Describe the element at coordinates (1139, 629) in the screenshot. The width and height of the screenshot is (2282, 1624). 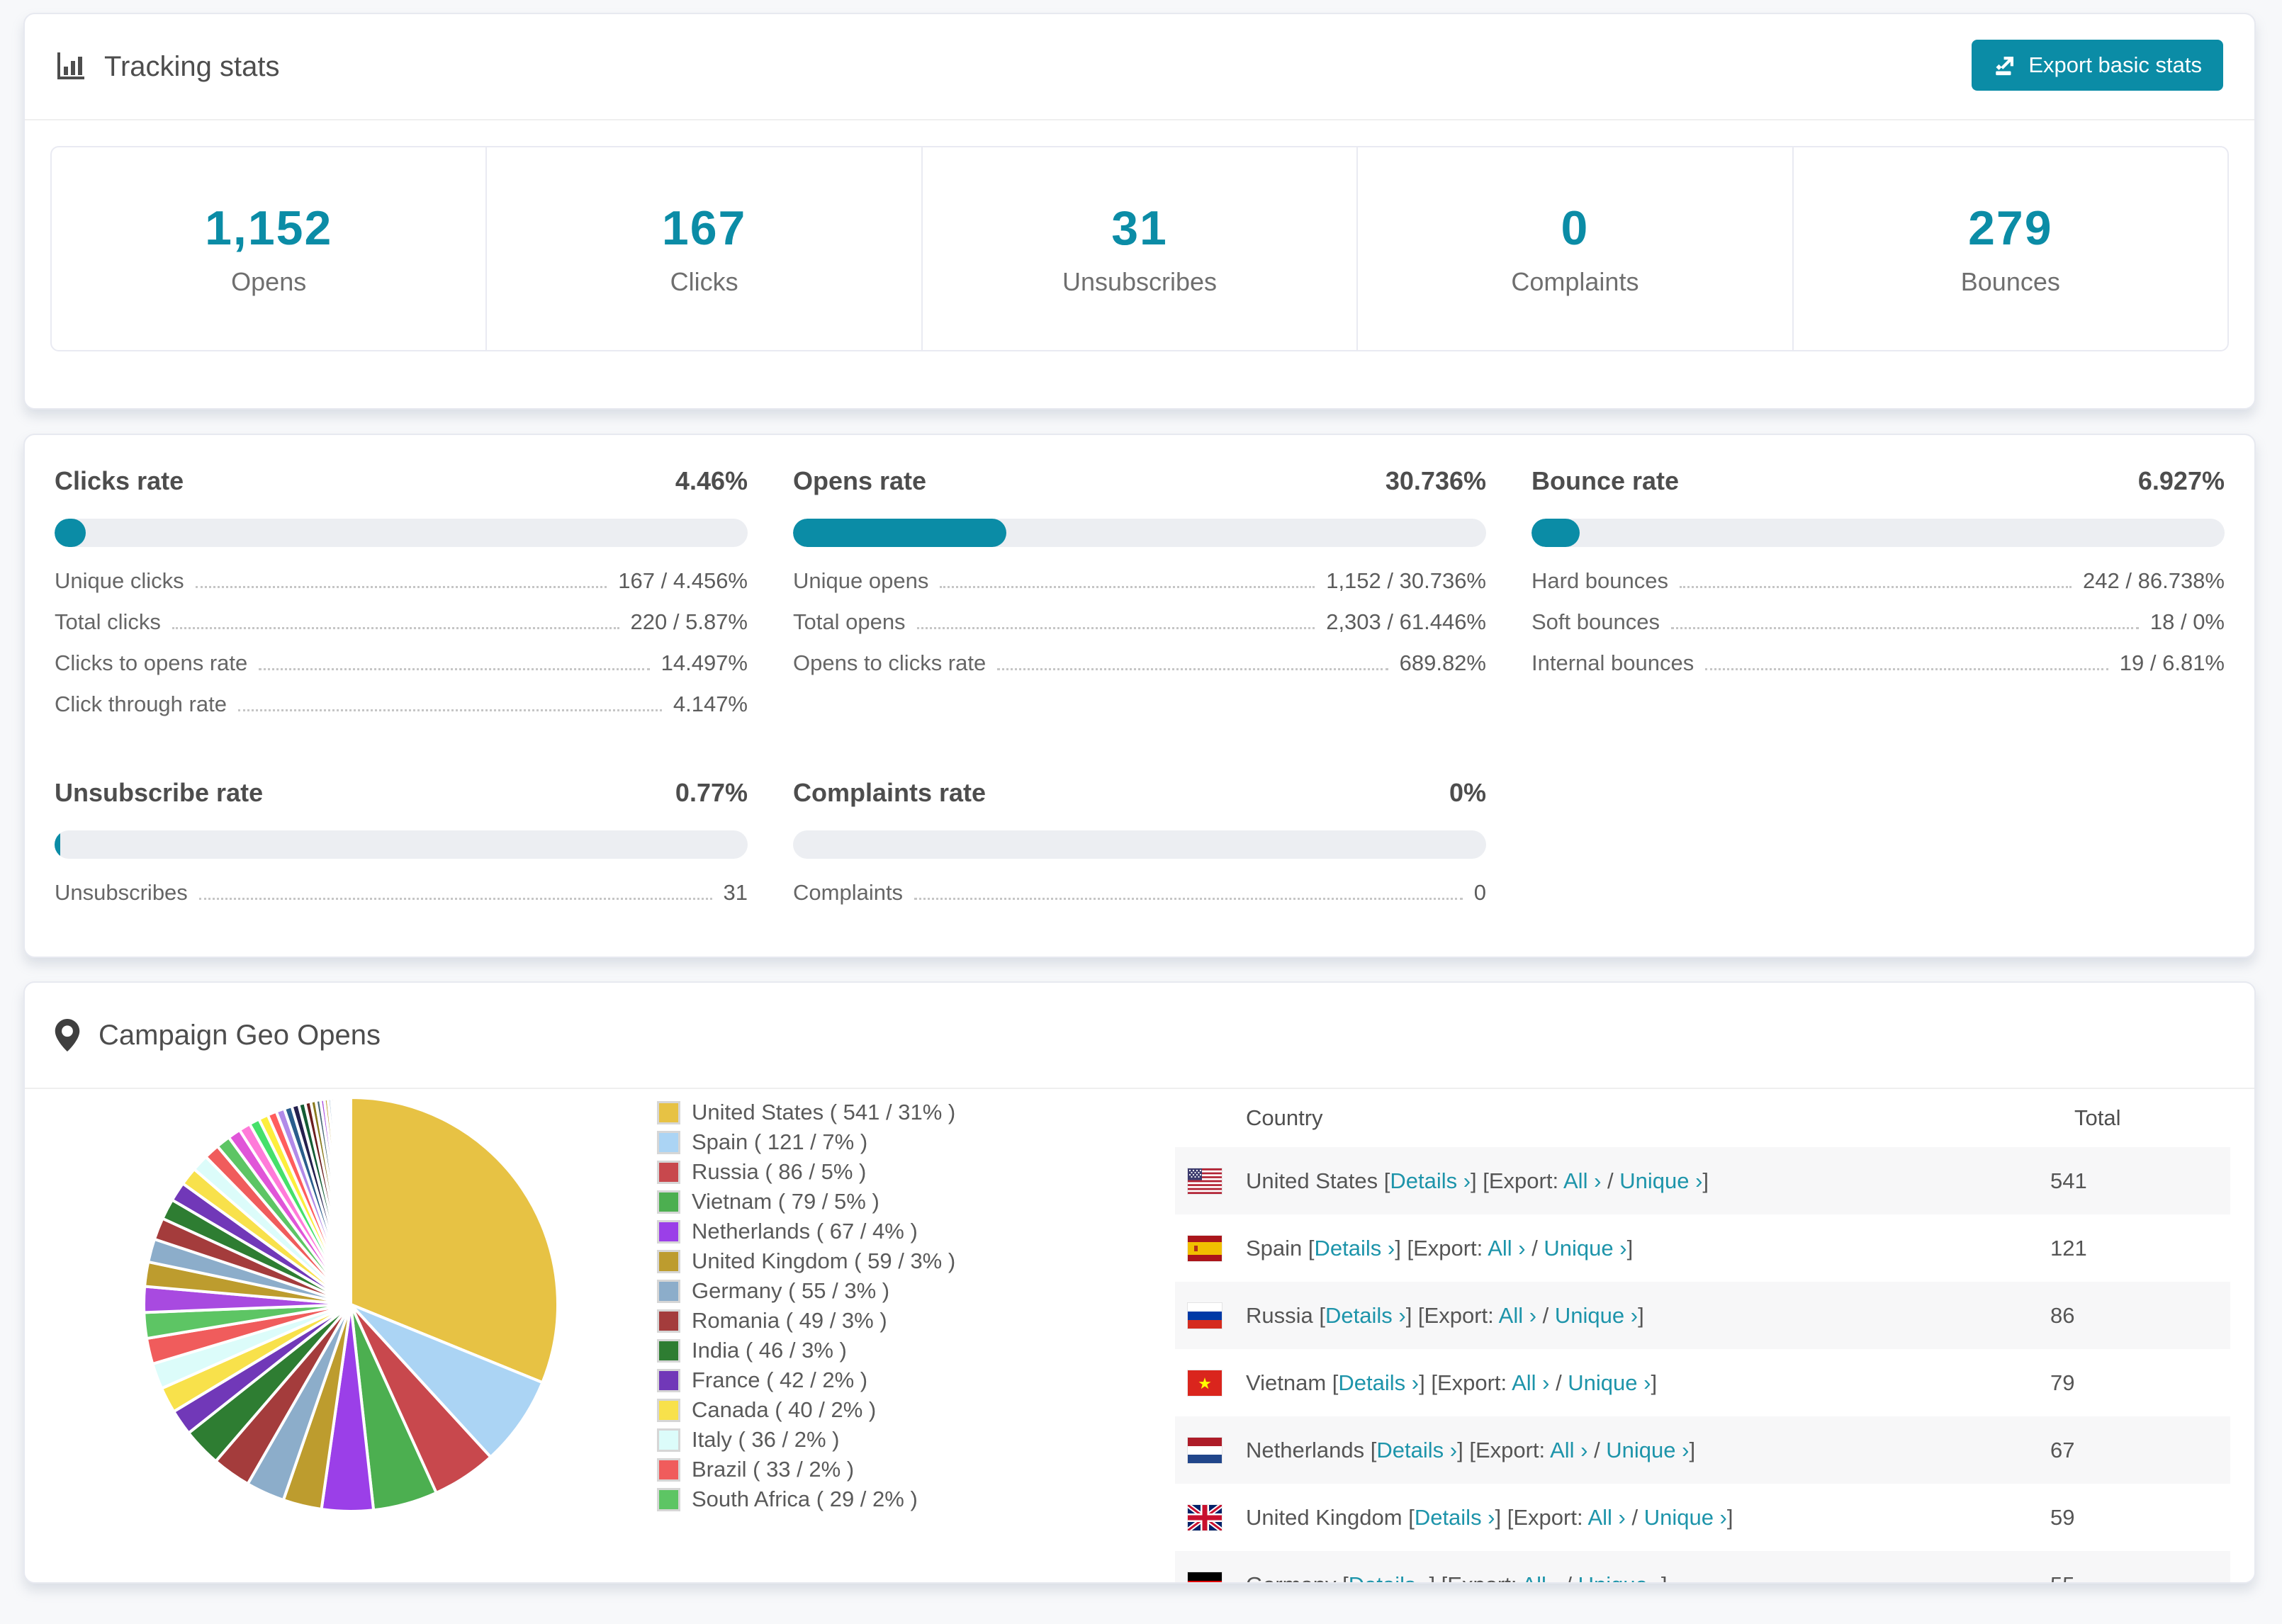
I see `rate-row: Total opens 2,303 / 61.446%` at that location.